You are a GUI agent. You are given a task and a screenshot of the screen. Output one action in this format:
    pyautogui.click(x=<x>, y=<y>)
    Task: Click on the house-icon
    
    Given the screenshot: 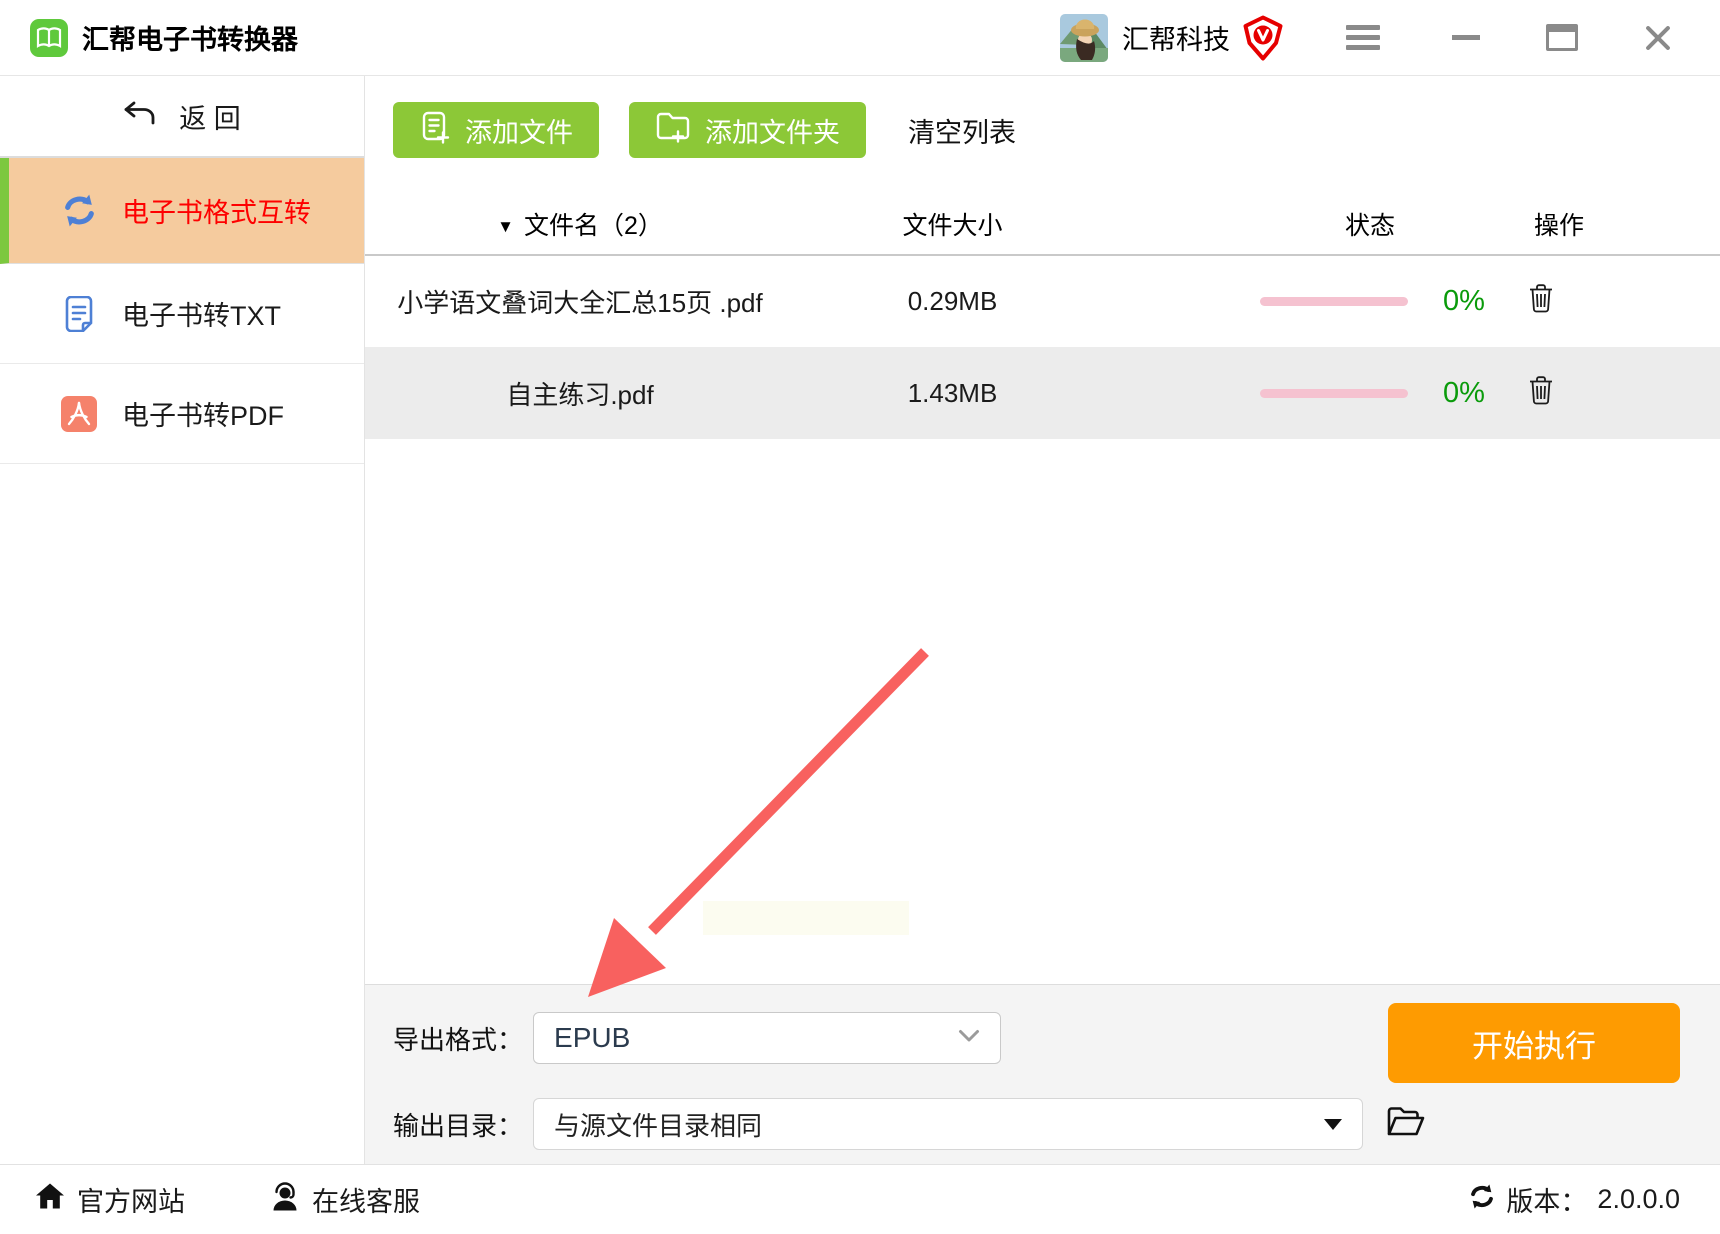 What is the action you would take?
    pyautogui.click(x=50, y=1199)
    